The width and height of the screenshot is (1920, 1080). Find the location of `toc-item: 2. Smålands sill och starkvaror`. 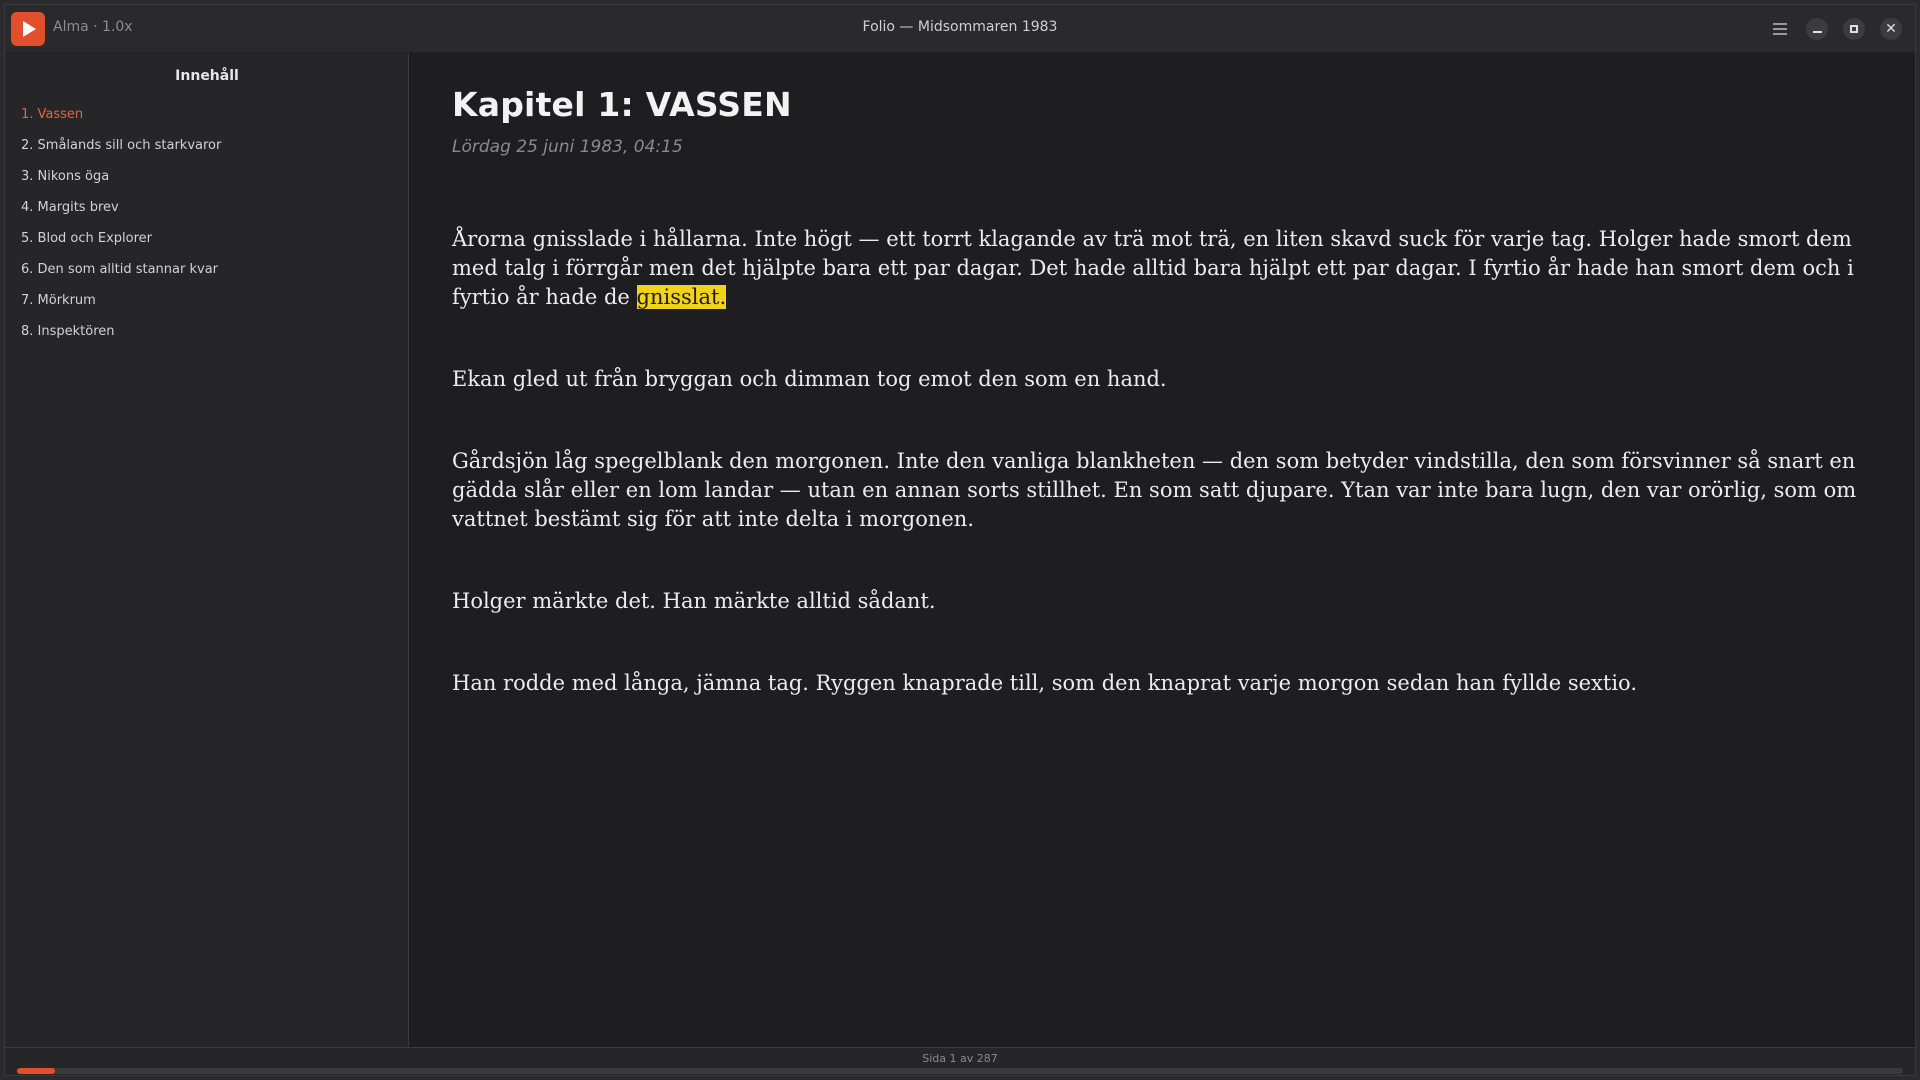

toc-item: 2. Smålands sill och starkvaror is located at coordinates (121, 145).